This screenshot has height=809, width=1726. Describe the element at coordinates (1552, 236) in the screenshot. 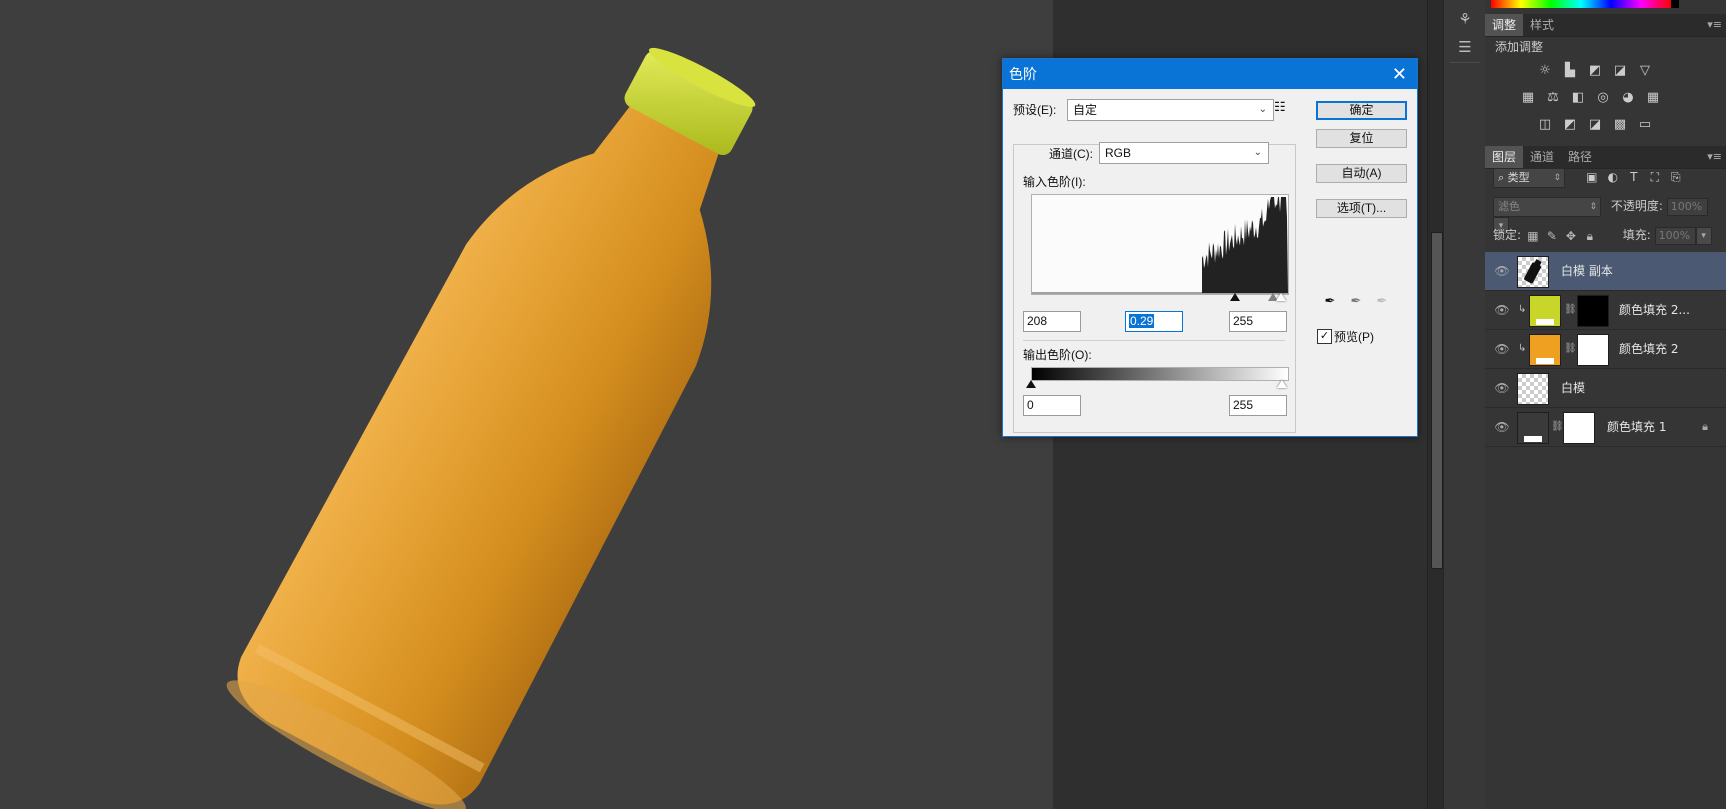

I see `lock-image-pixels-icon: ✎` at that location.